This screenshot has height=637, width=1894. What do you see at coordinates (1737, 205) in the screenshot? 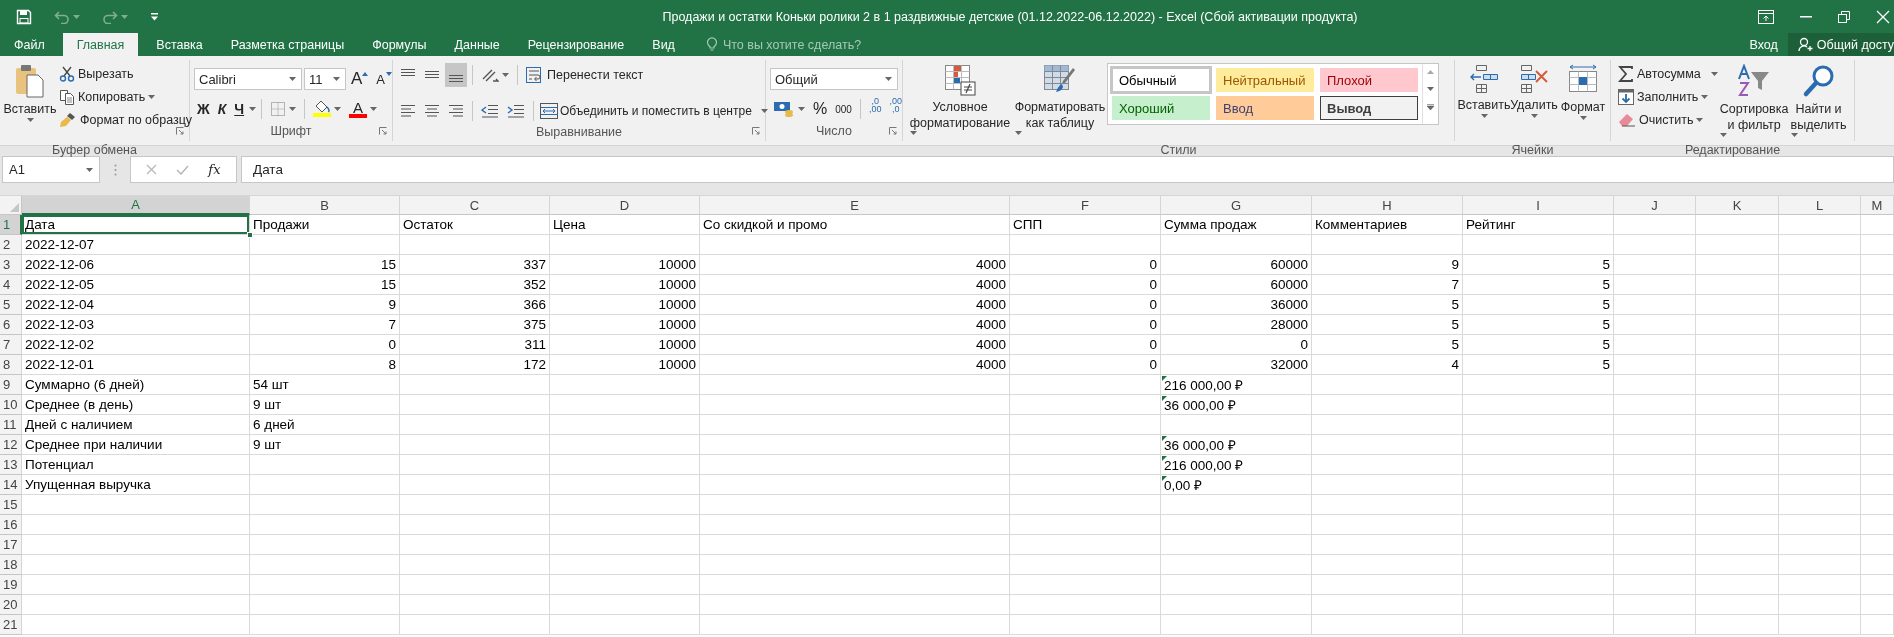
I see `column-header: K` at bounding box center [1737, 205].